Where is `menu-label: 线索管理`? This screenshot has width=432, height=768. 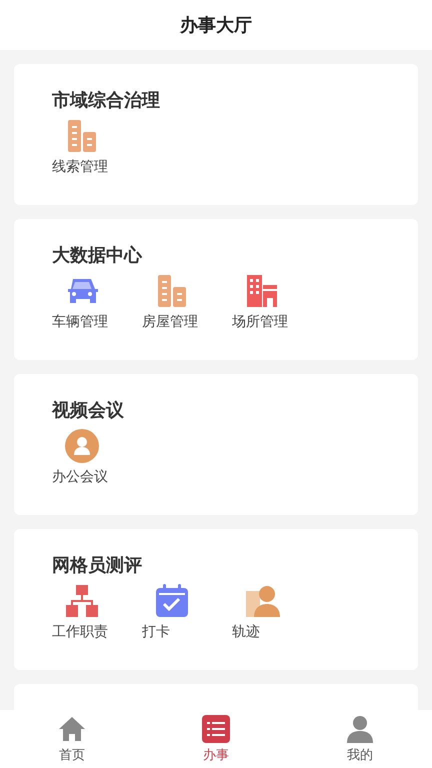
menu-label: 线索管理 is located at coordinates (80, 167).